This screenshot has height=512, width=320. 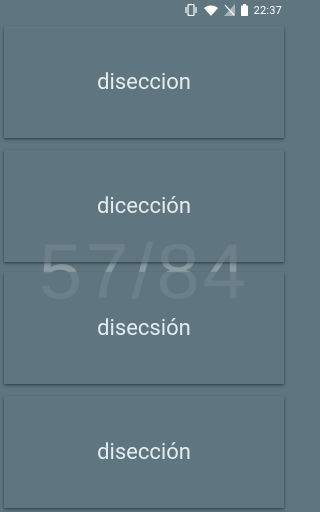 I want to click on signal-off-icon, so click(x=229, y=10).